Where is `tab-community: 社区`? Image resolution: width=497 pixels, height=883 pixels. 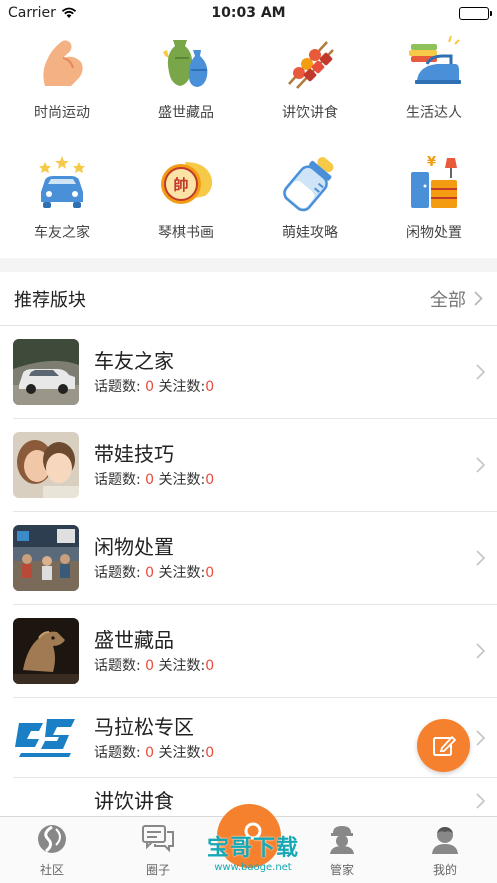 tab-community: 社区 is located at coordinates (52, 850).